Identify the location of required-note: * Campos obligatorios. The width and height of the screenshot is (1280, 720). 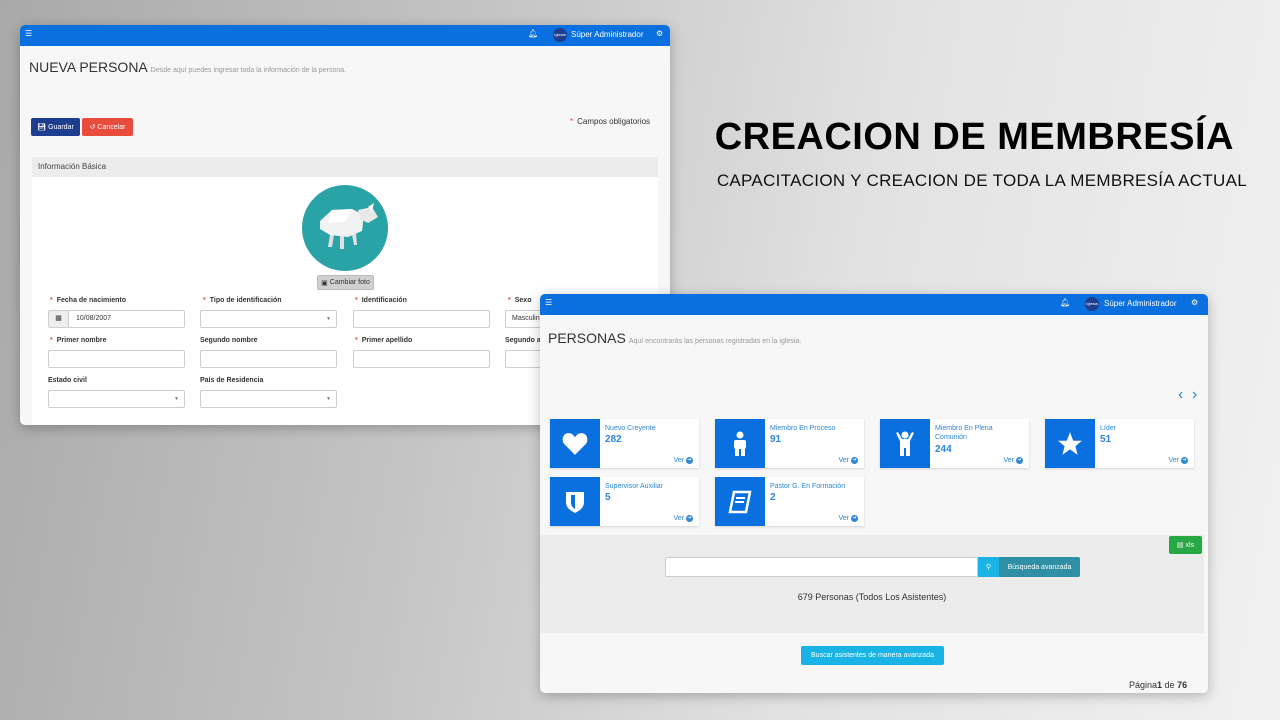
(610, 121).